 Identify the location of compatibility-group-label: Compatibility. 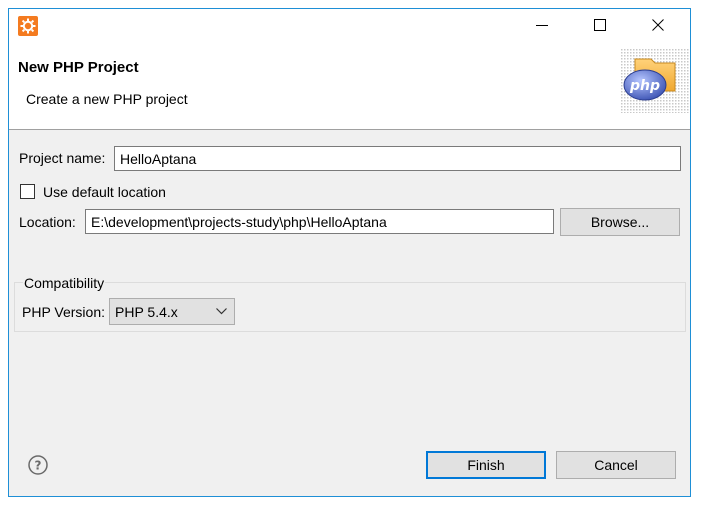
(64, 283).